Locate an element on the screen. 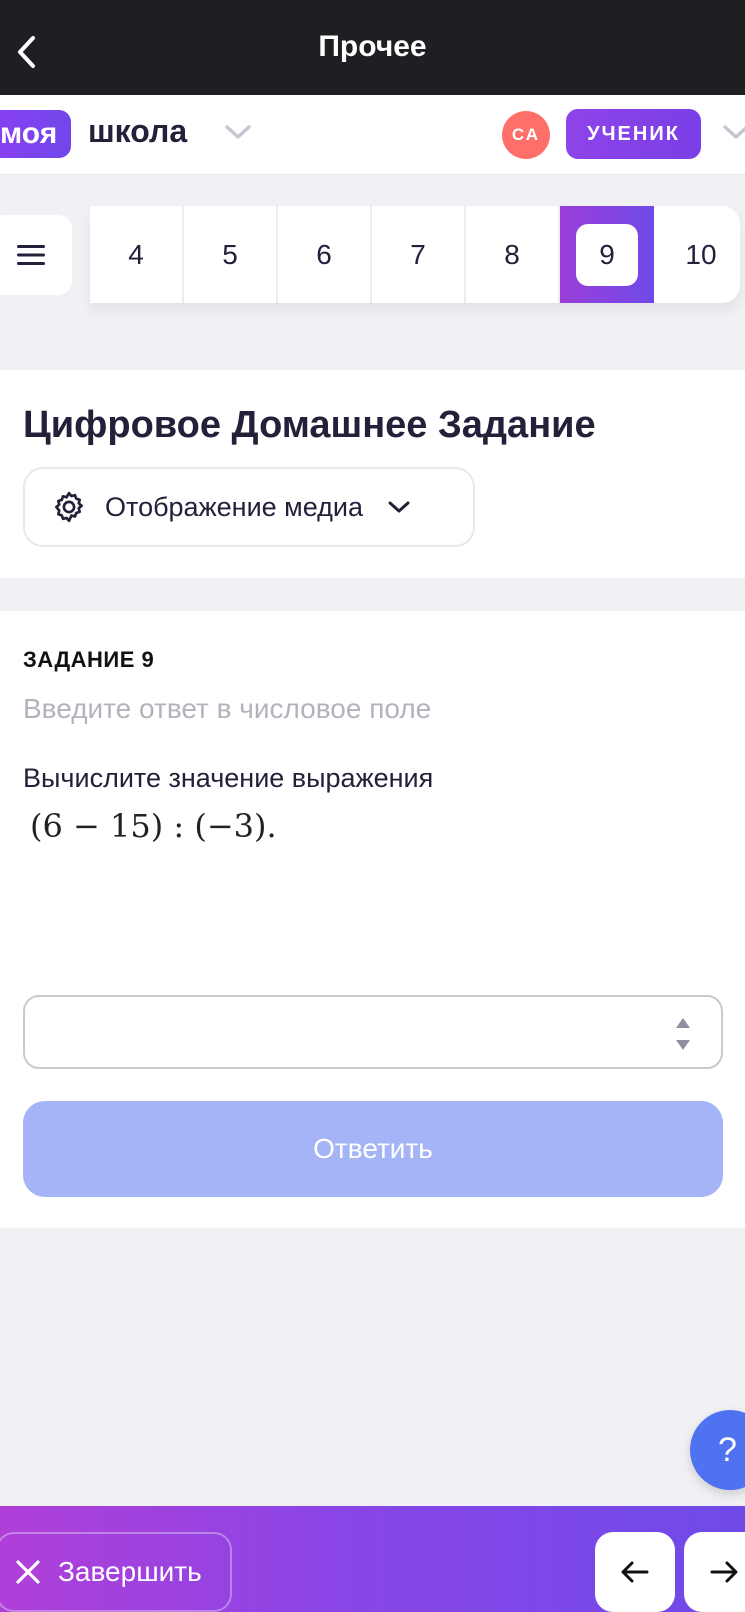 Image resolution: width=745 pixels, height=1612 pixels. top-bar: Прочее is located at coordinates (372, 47).